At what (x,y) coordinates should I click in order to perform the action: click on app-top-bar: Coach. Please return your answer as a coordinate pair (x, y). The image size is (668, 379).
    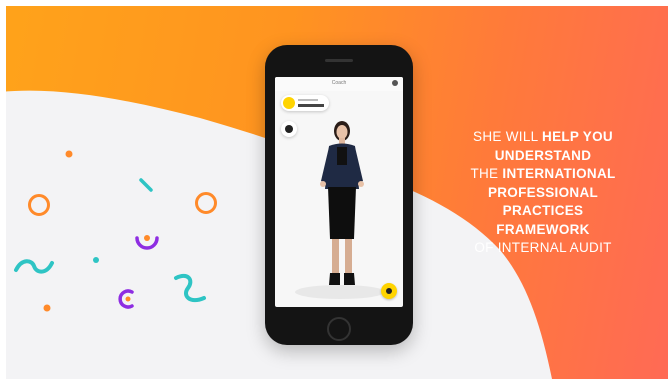
    Looking at the image, I should click on (339, 84).